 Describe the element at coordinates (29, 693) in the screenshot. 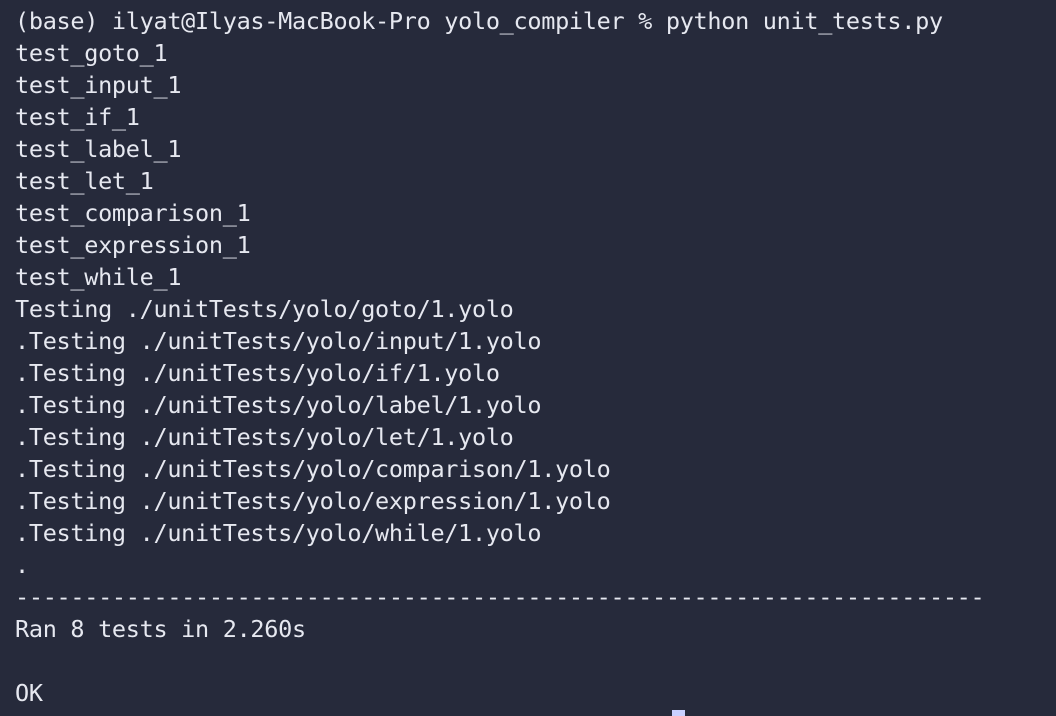

I see `status-line: OK` at that location.